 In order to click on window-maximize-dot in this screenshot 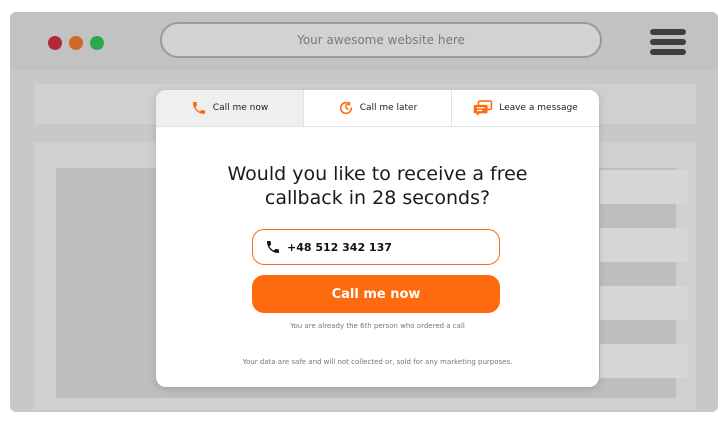, I will do `click(97, 43)`.